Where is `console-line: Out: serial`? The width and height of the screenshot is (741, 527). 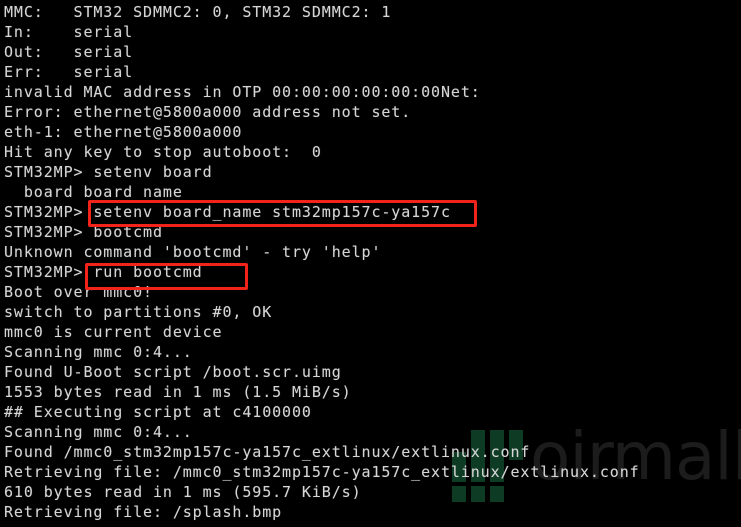 console-line: Out: serial is located at coordinates (69, 52).